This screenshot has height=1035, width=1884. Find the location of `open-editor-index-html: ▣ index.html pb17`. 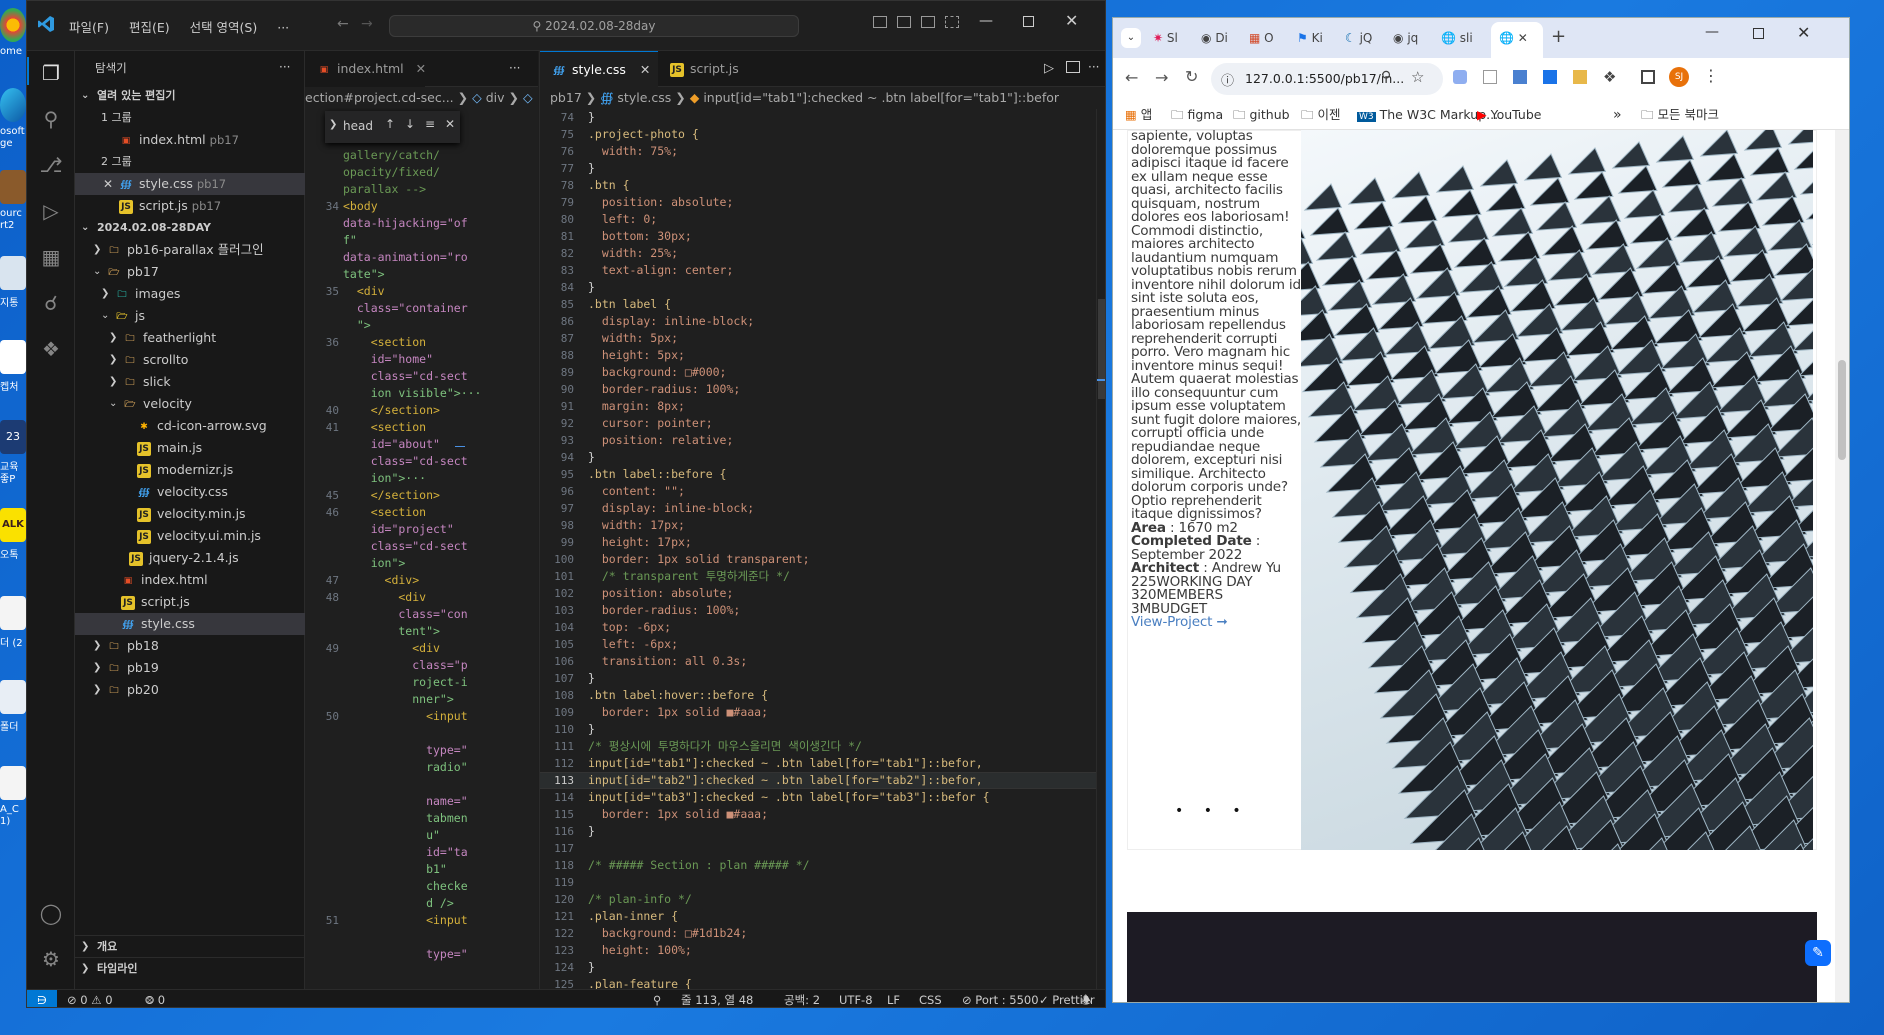

open-editor-index-html: ▣ index.html pb17 is located at coordinates (190, 140).